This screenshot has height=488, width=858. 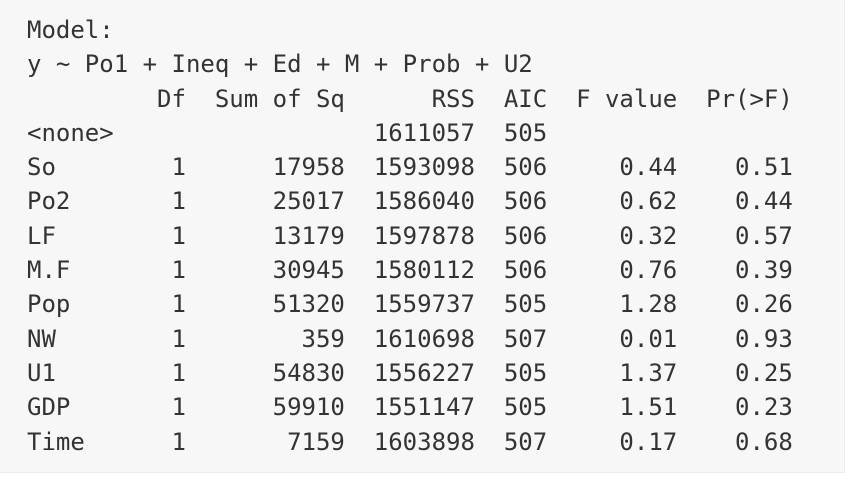 I want to click on table-header-row: Df Sum of Sq RSS AIC F value Pr(>F), so click(x=410, y=98).